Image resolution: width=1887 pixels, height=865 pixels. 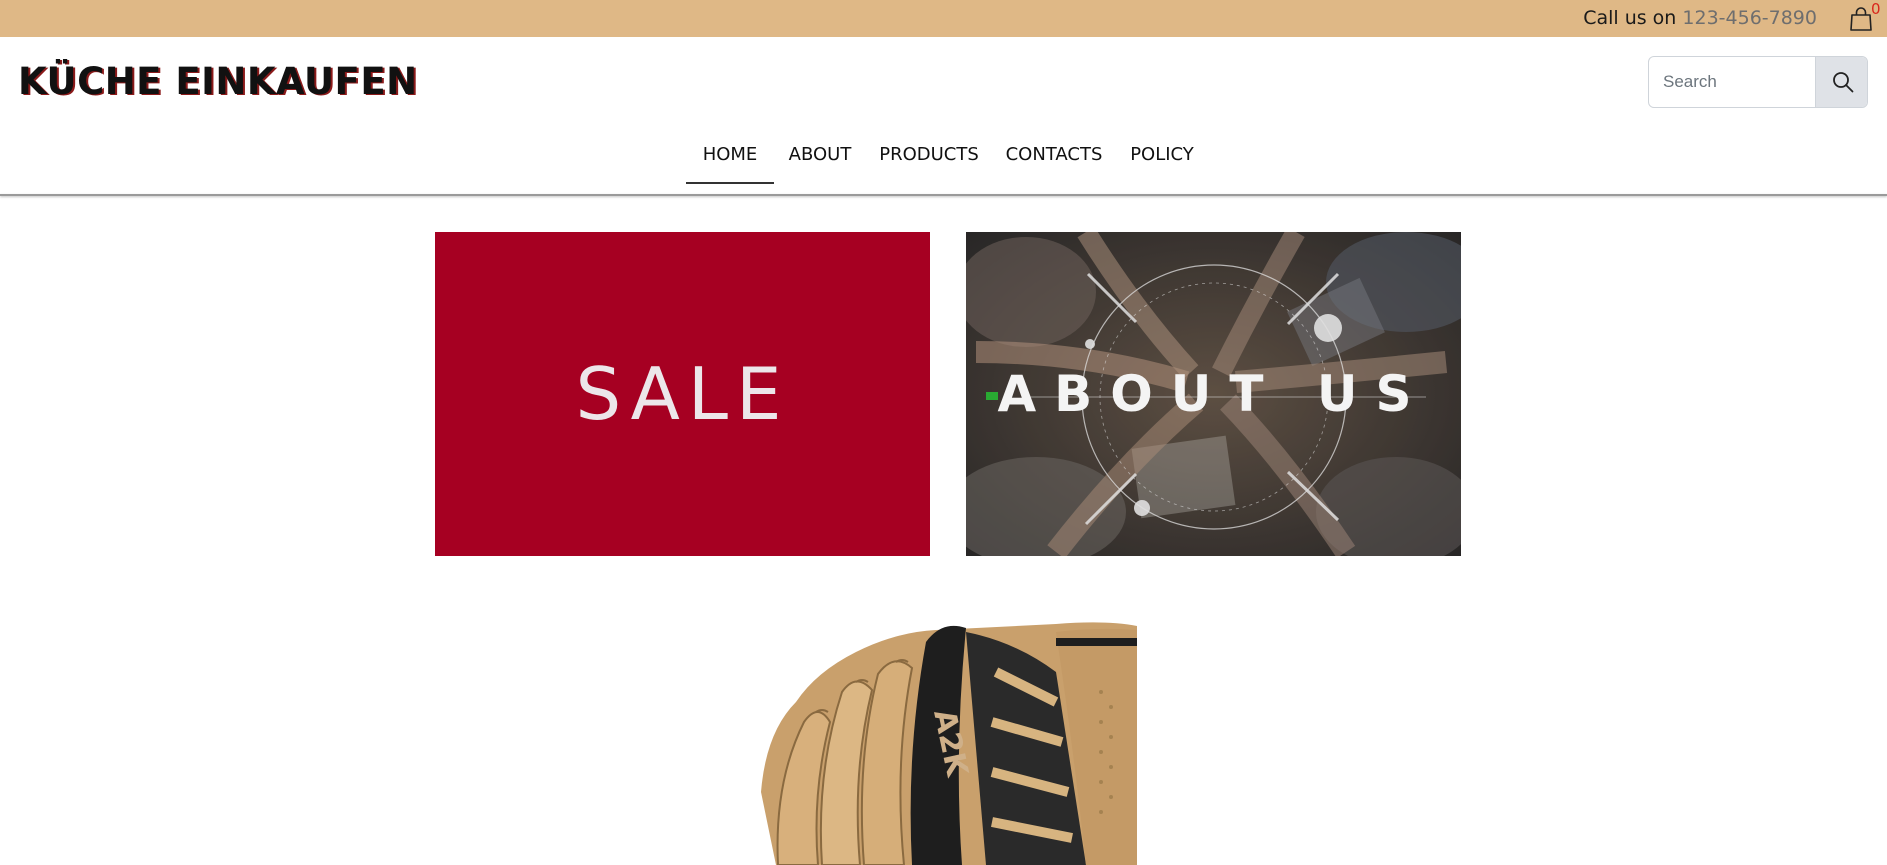 I want to click on main-nav: HOME ABOUT PRODUCTS CONTACTS POLICY, so click(x=943, y=162).